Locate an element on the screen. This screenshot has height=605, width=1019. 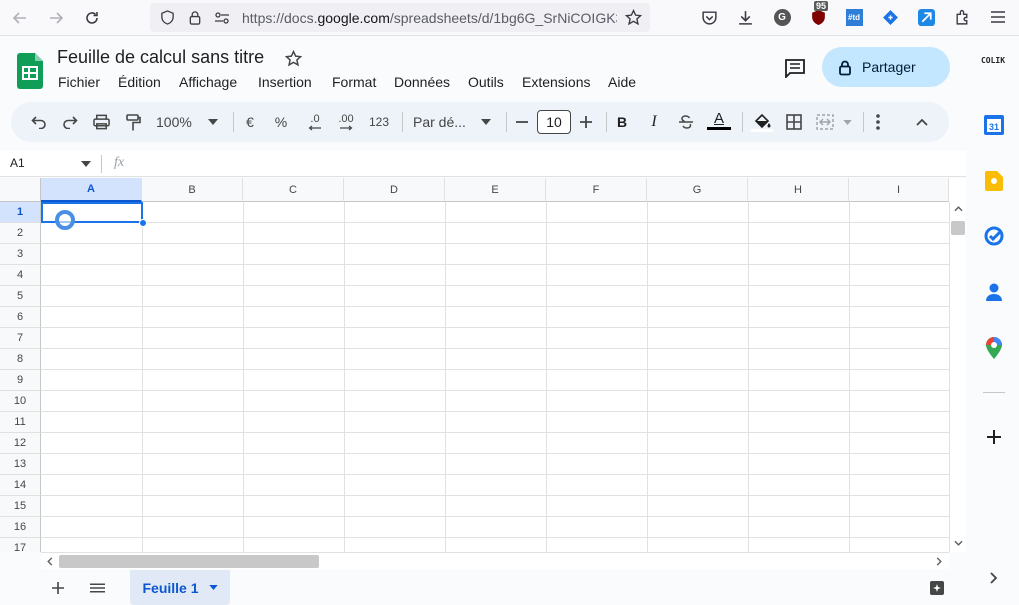
menu-extensions: Extensions is located at coordinates (556, 82).